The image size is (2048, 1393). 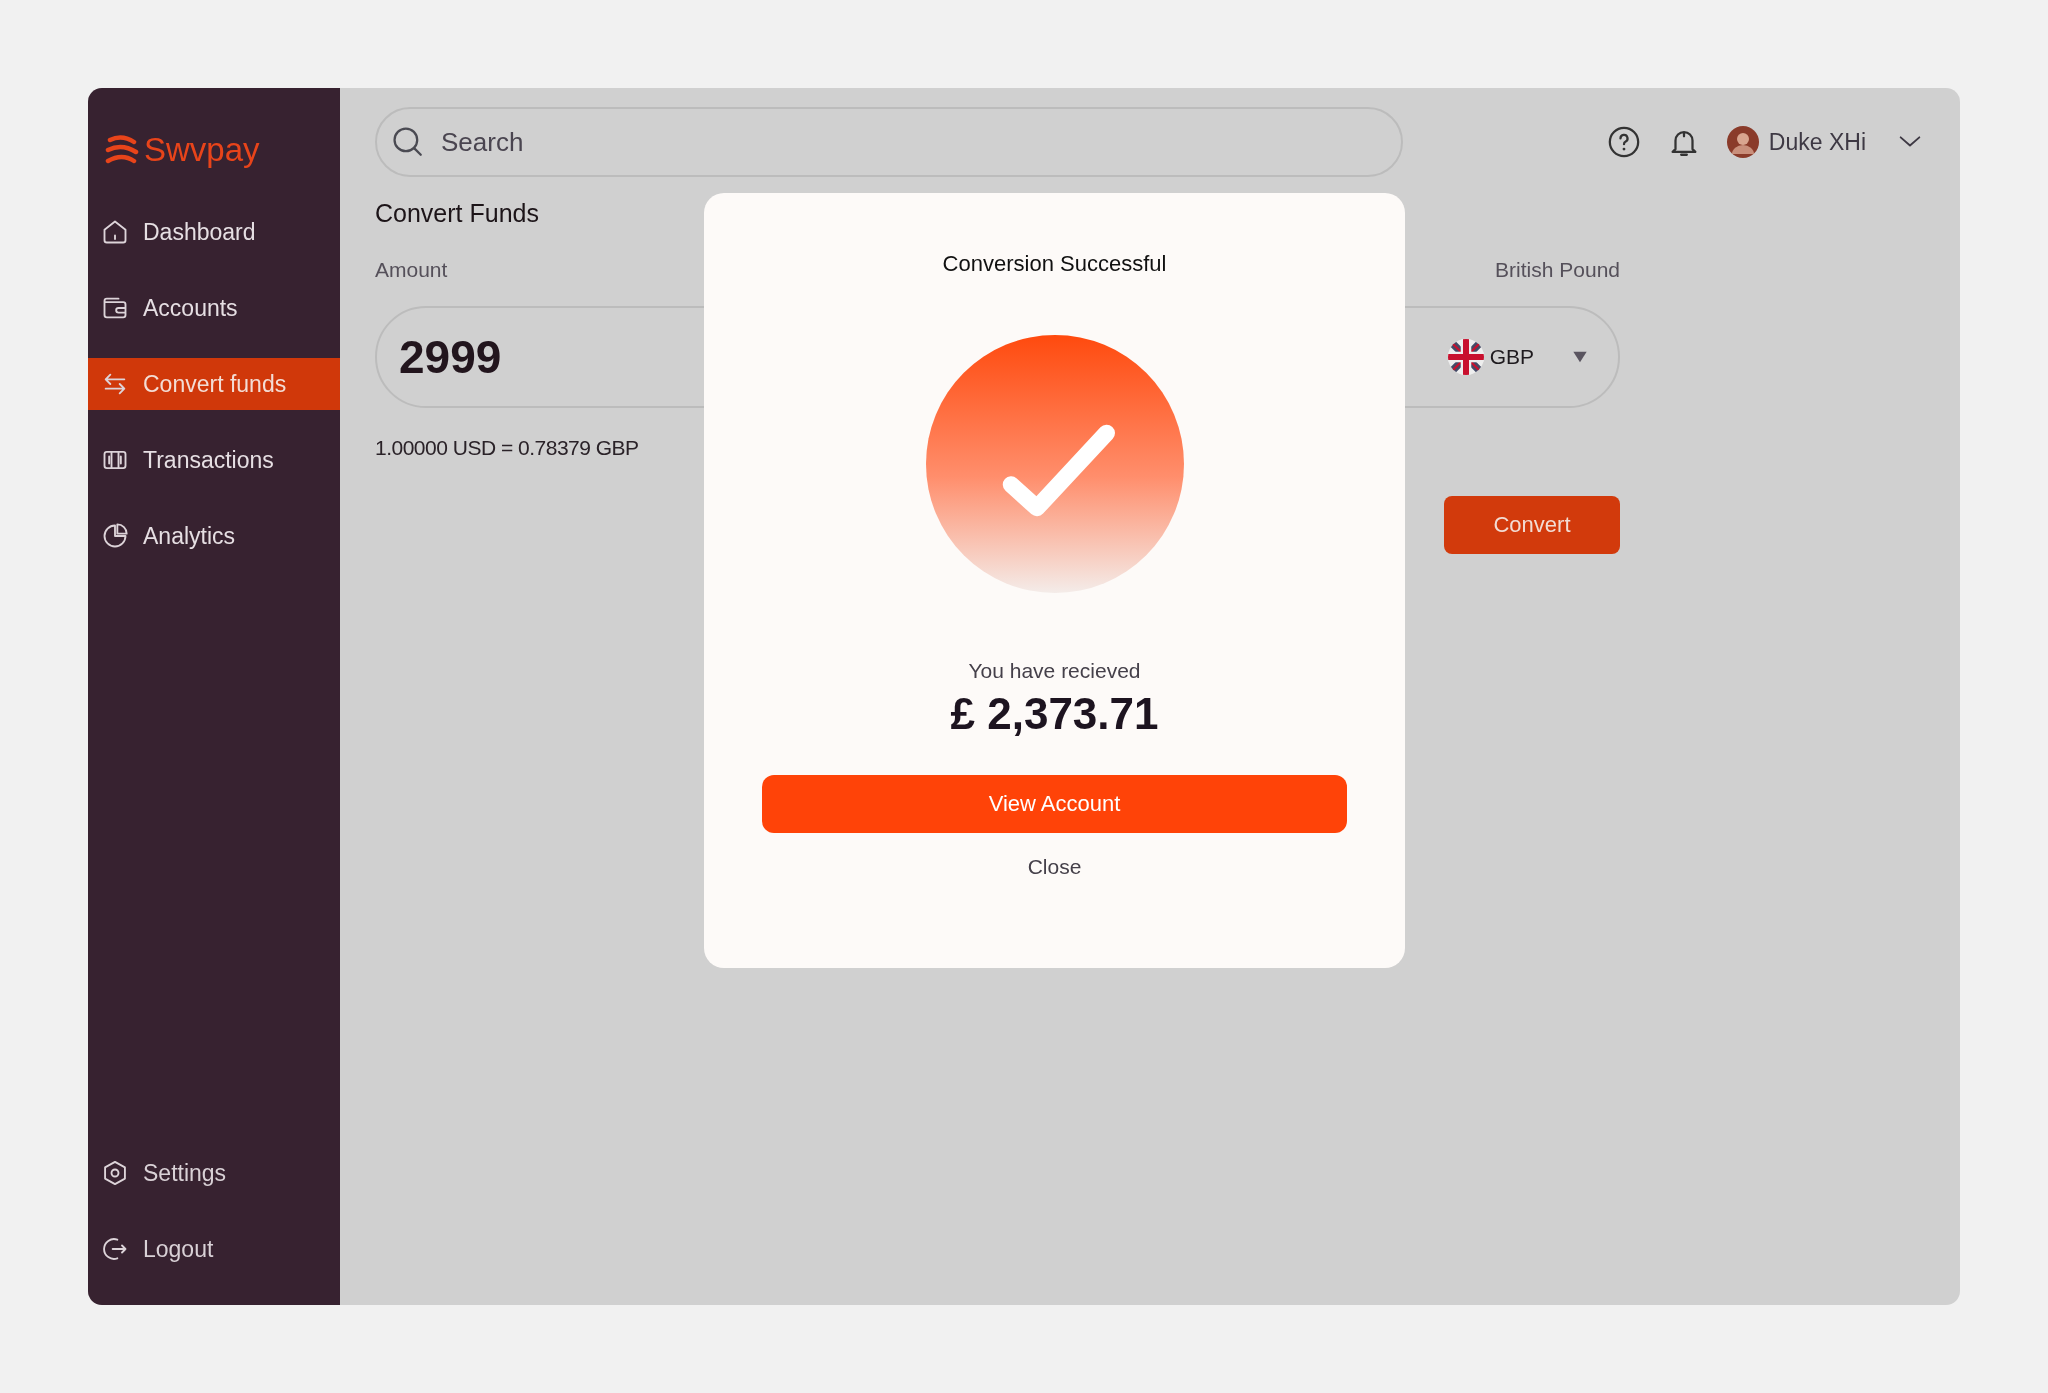 I want to click on flag-icon, so click(x=1465, y=357).